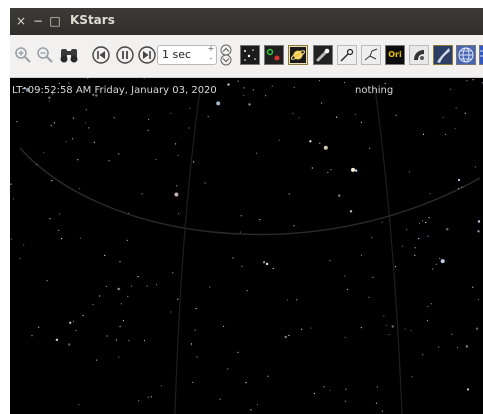 The width and height of the screenshot is (483, 414). I want to click on planet-icon, so click(298, 55).